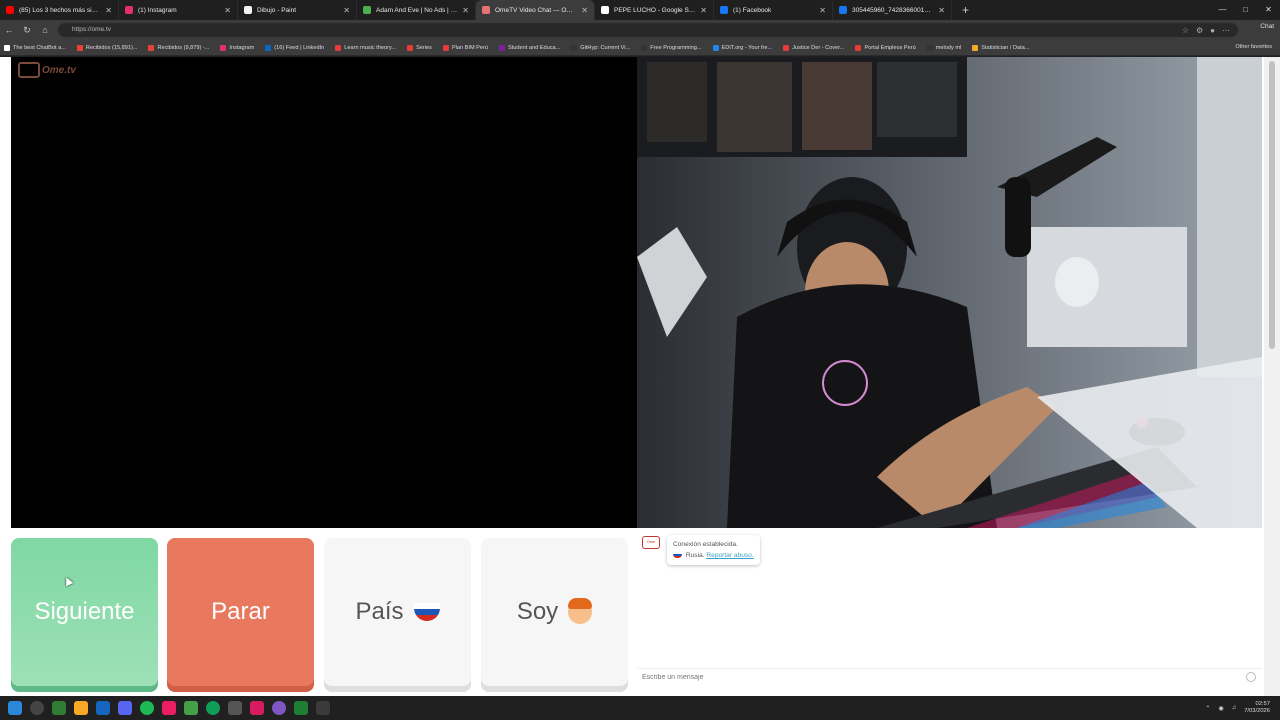  What do you see at coordinates (949, 677) in the screenshot?
I see `message-input` at bounding box center [949, 677].